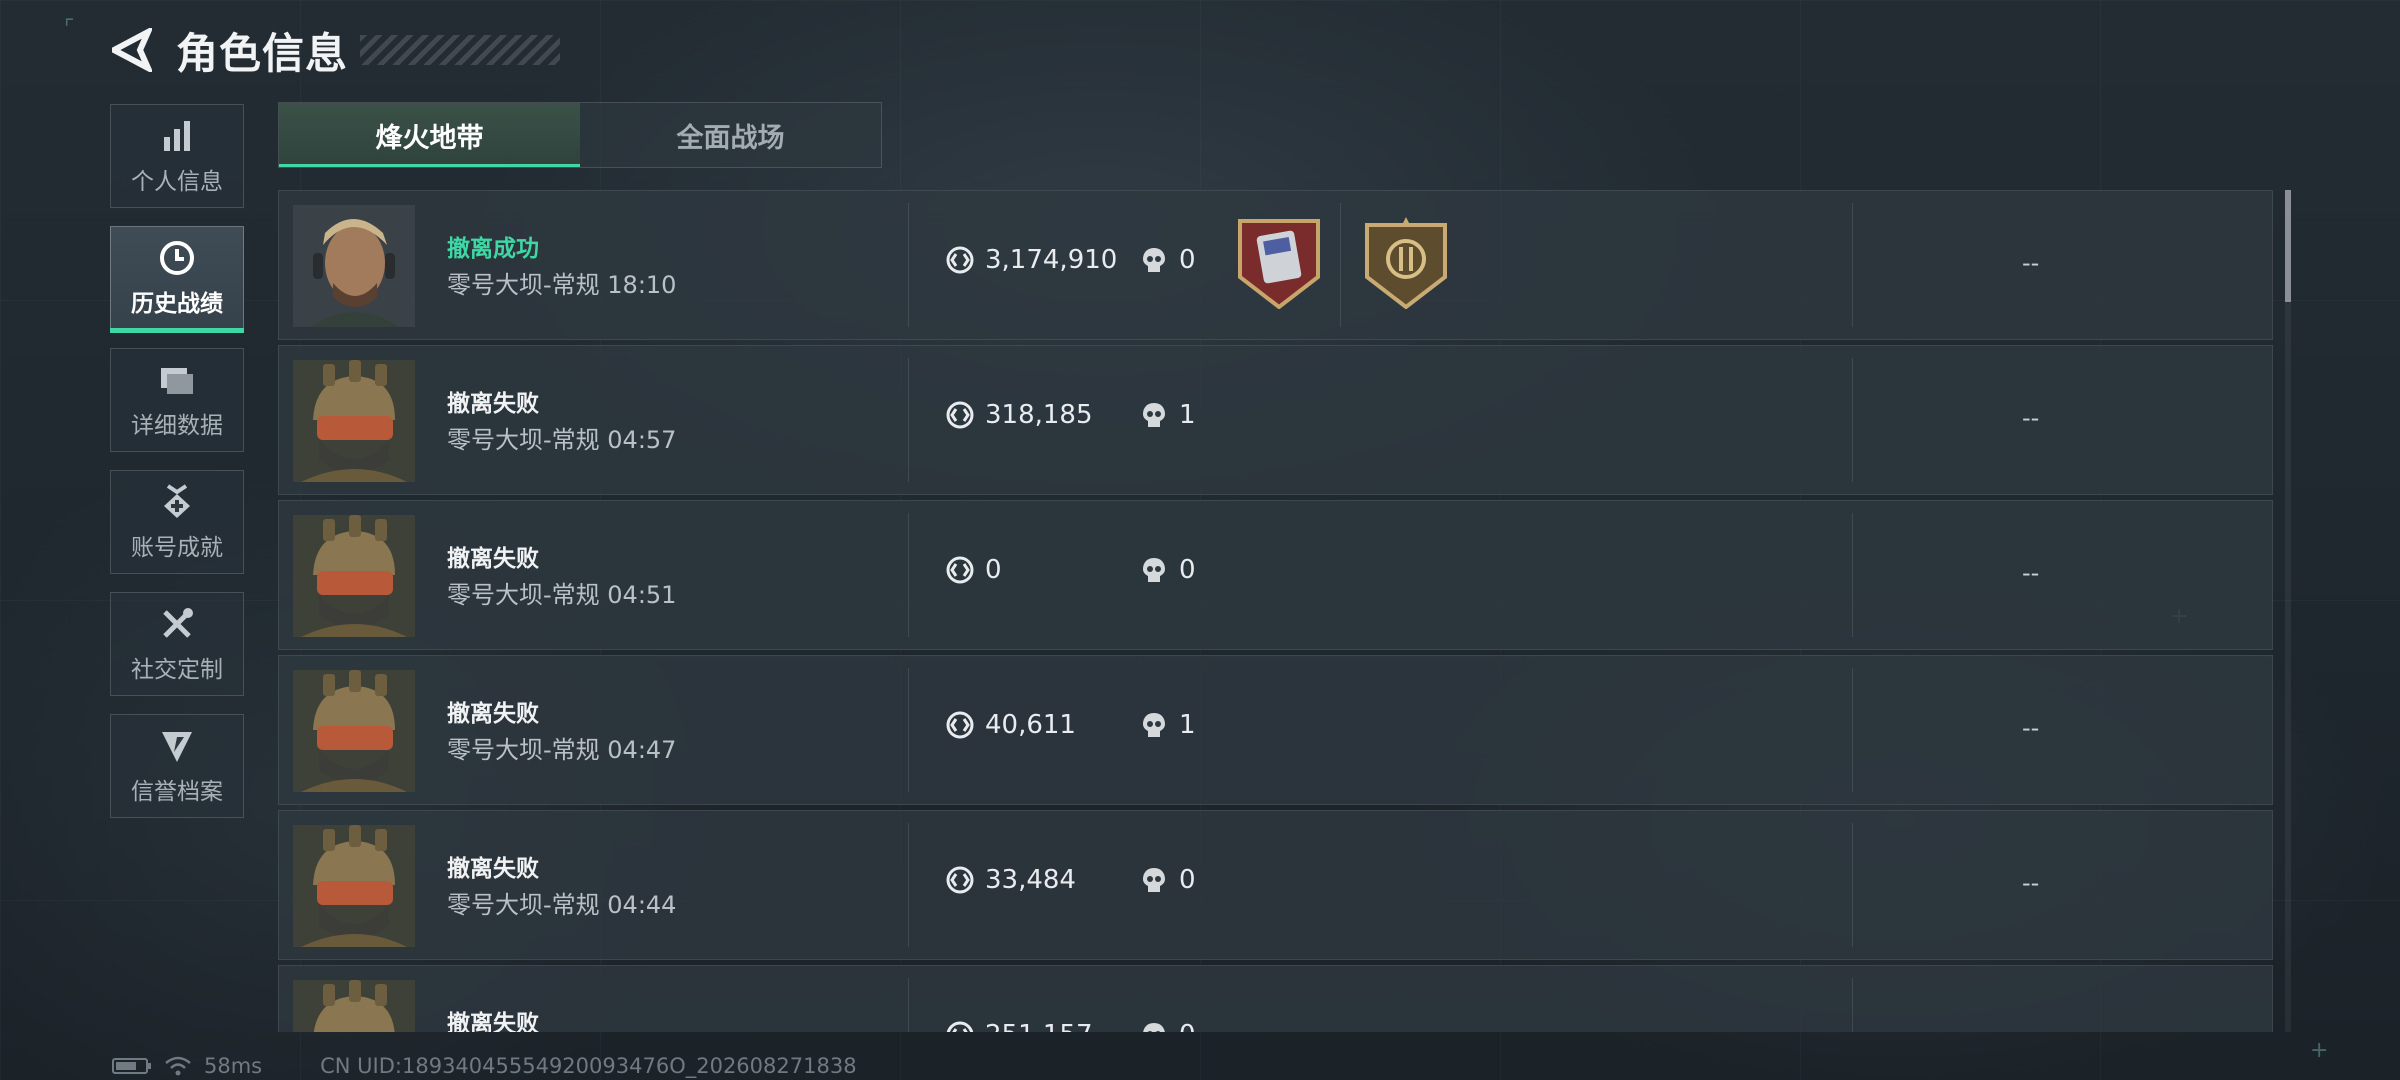 This screenshot has height=1080, width=2400. What do you see at coordinates (177, 548) in the screenshot?
I see `sidebar-item-label: 账号成就` at bounding box center [177, 548].